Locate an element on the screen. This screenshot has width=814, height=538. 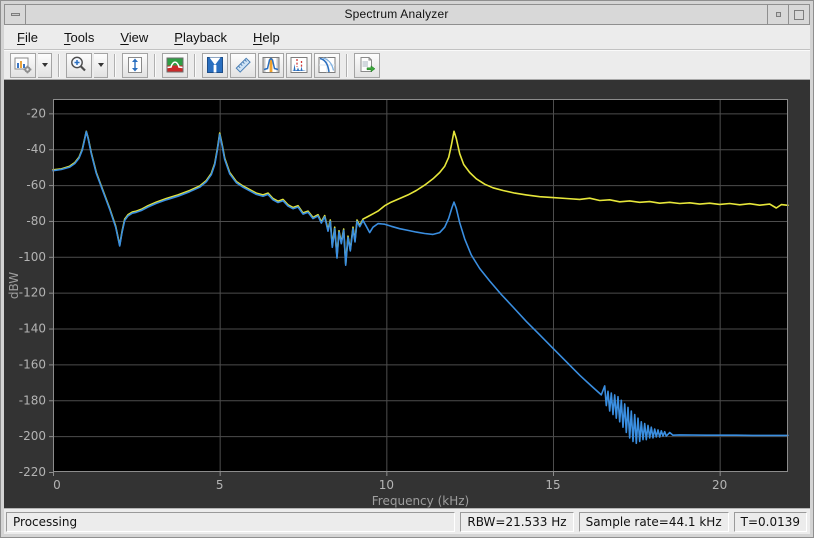
status-time: T=0.0139 is located at coordinates (770, 521).